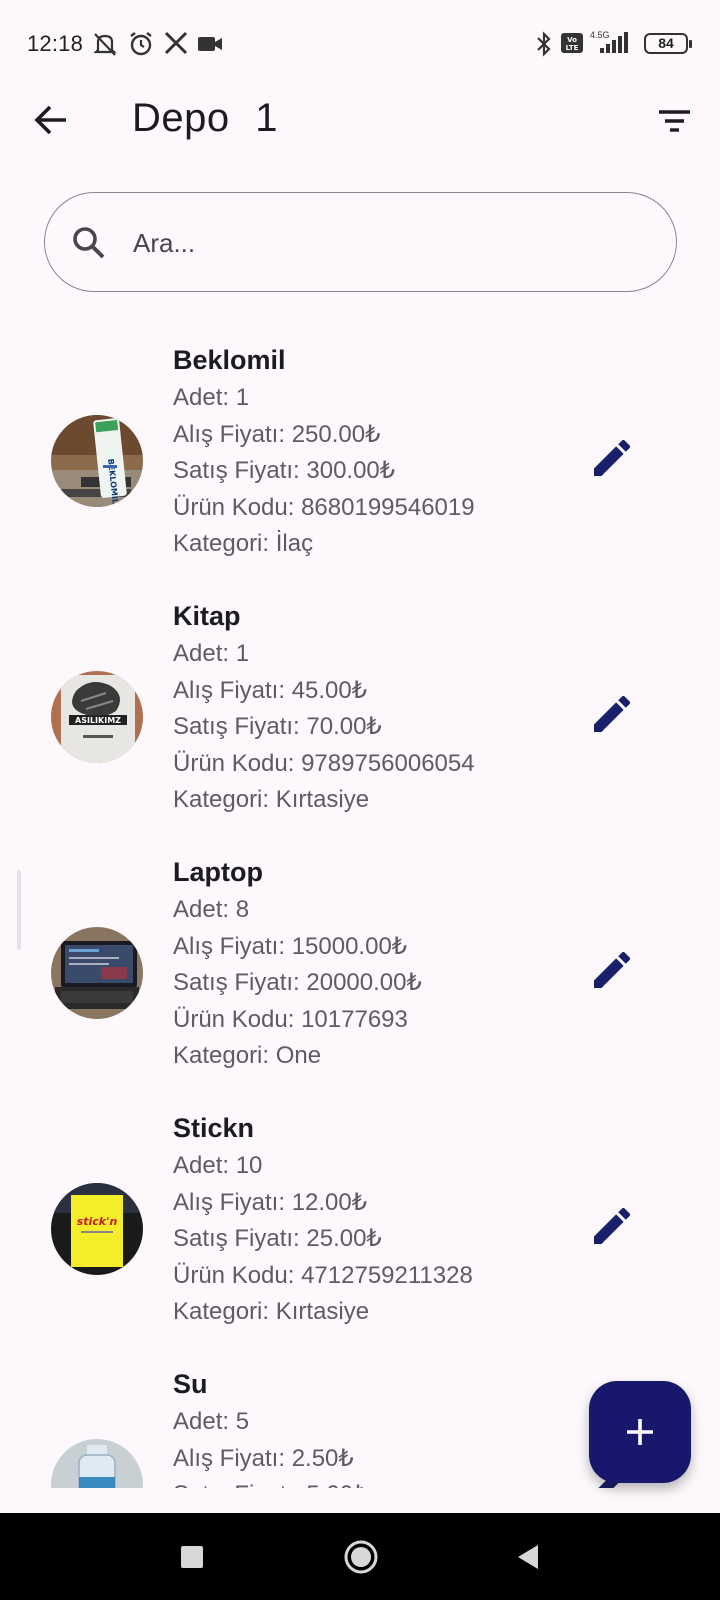 This screenshot has width=720, height=1600. Describe the element at coordinates (277, 434) in the screenshot. I see `product-buy-price: Alış Fiyatı: 250.00₺` at that location.